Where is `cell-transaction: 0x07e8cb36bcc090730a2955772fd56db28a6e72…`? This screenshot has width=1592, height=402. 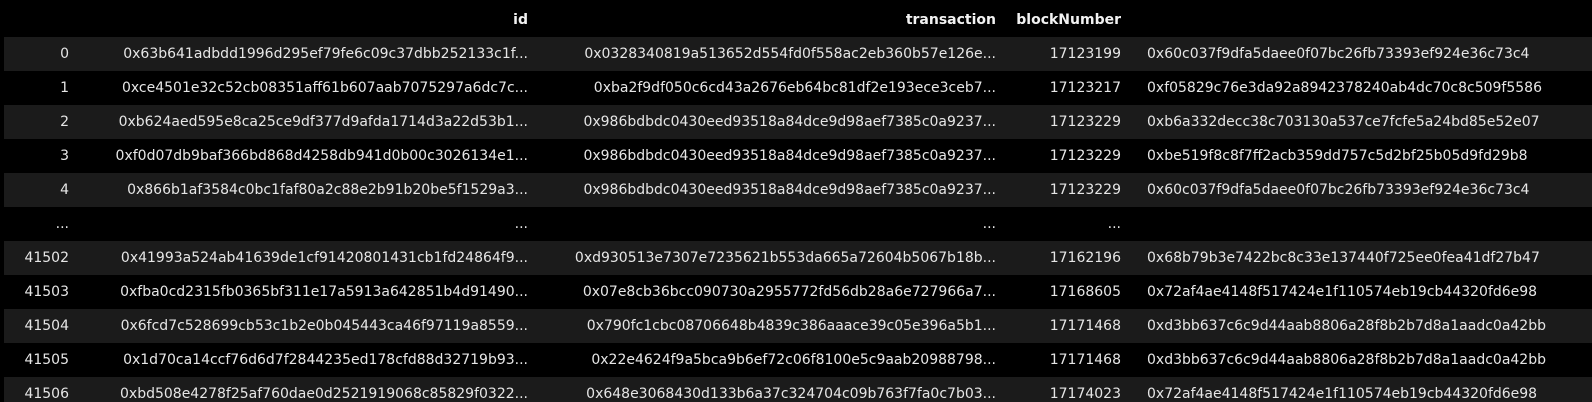
cell-transaction: 0x07e8cb36bcc090730a2955772fd56db28a6e72… is located at coordinates (768, 292).